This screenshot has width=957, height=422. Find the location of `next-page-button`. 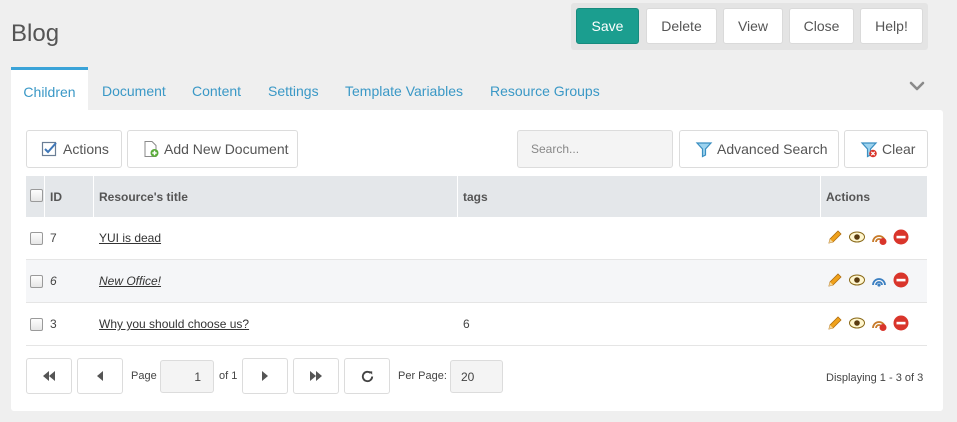

next-page-button is located at coordinates (265, 376).